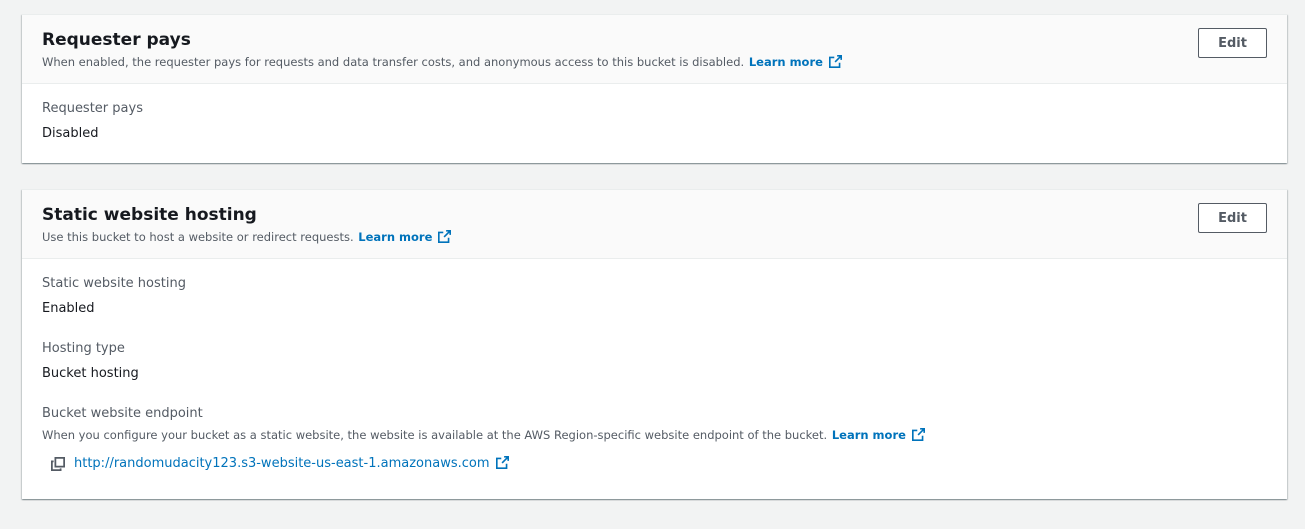  Describe the element at coordinates (654, 296) in the screenshot. I see `hosting-status-field: Static website hosting Enabled` at that location.